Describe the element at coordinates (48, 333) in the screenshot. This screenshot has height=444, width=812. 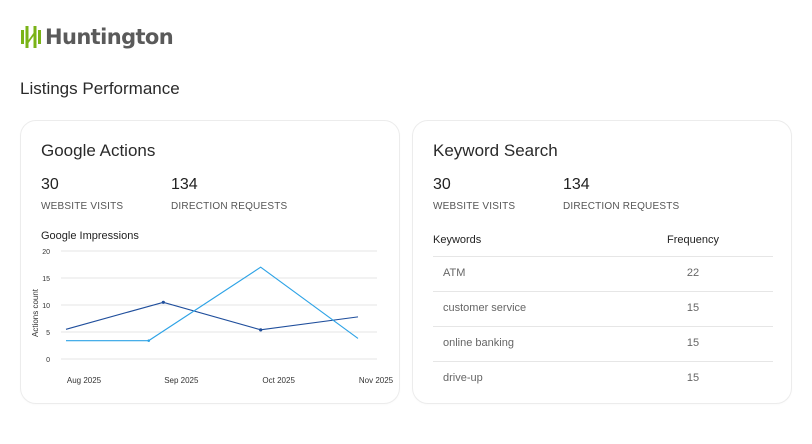
I see `y-tick-label: 5` at that location.